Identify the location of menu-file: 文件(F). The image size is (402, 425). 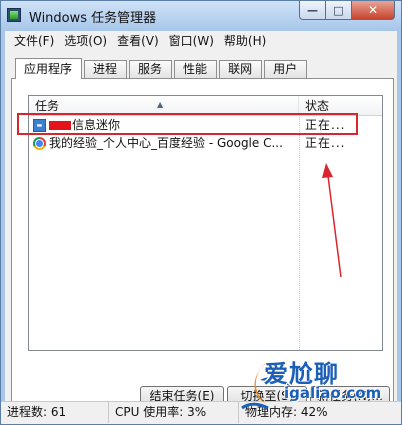
(34, 41).